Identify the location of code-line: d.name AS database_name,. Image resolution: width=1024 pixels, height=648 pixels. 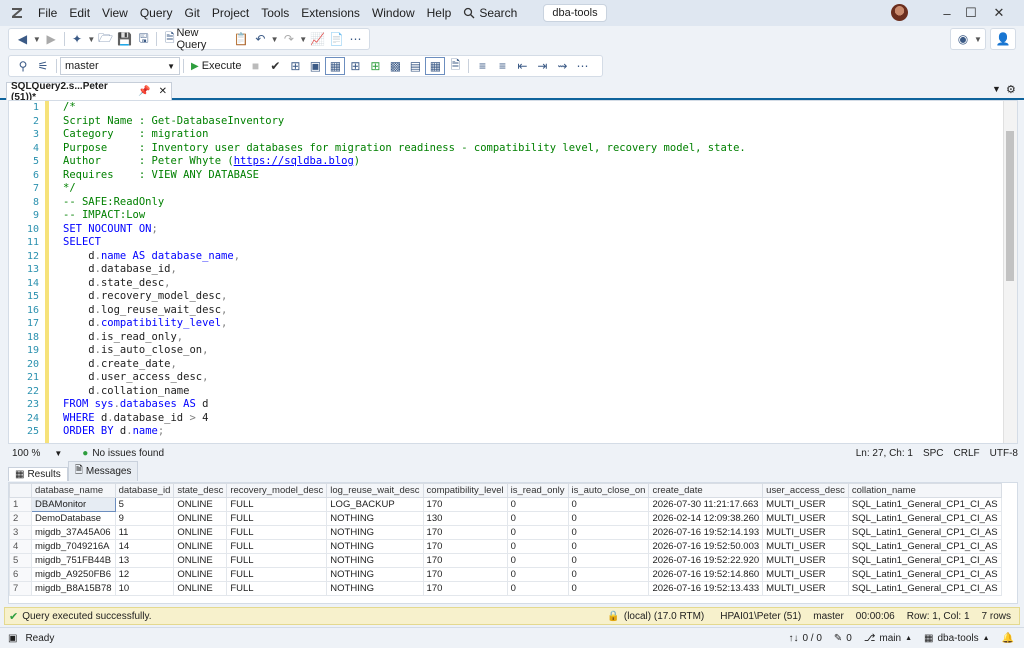
(404, 257).